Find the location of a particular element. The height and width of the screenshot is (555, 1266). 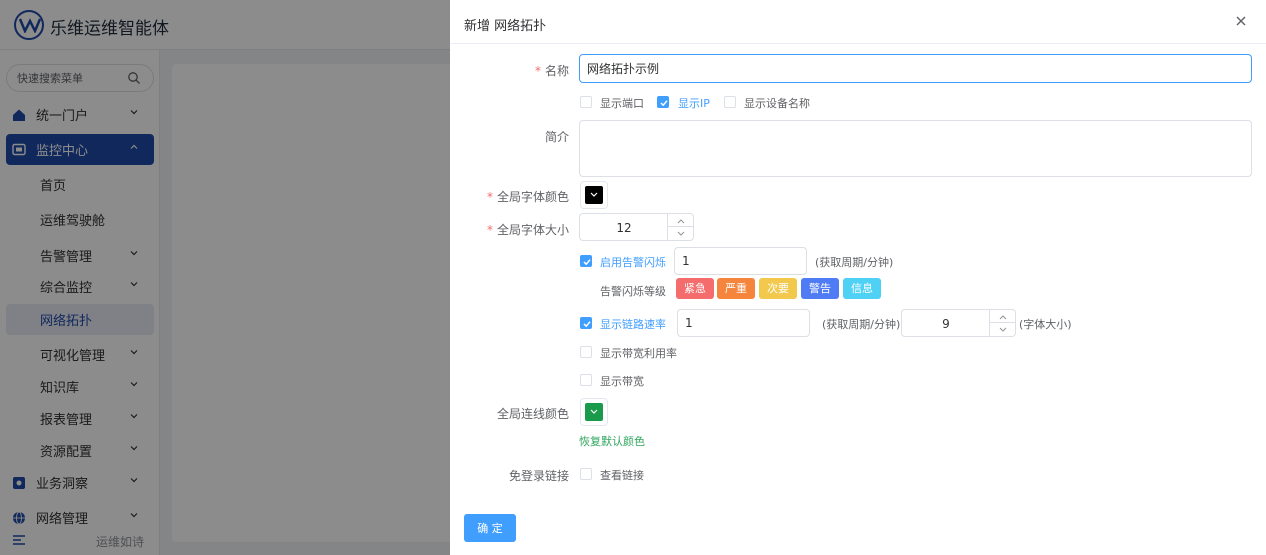

close-icon is located at coordinates (1241, 21).